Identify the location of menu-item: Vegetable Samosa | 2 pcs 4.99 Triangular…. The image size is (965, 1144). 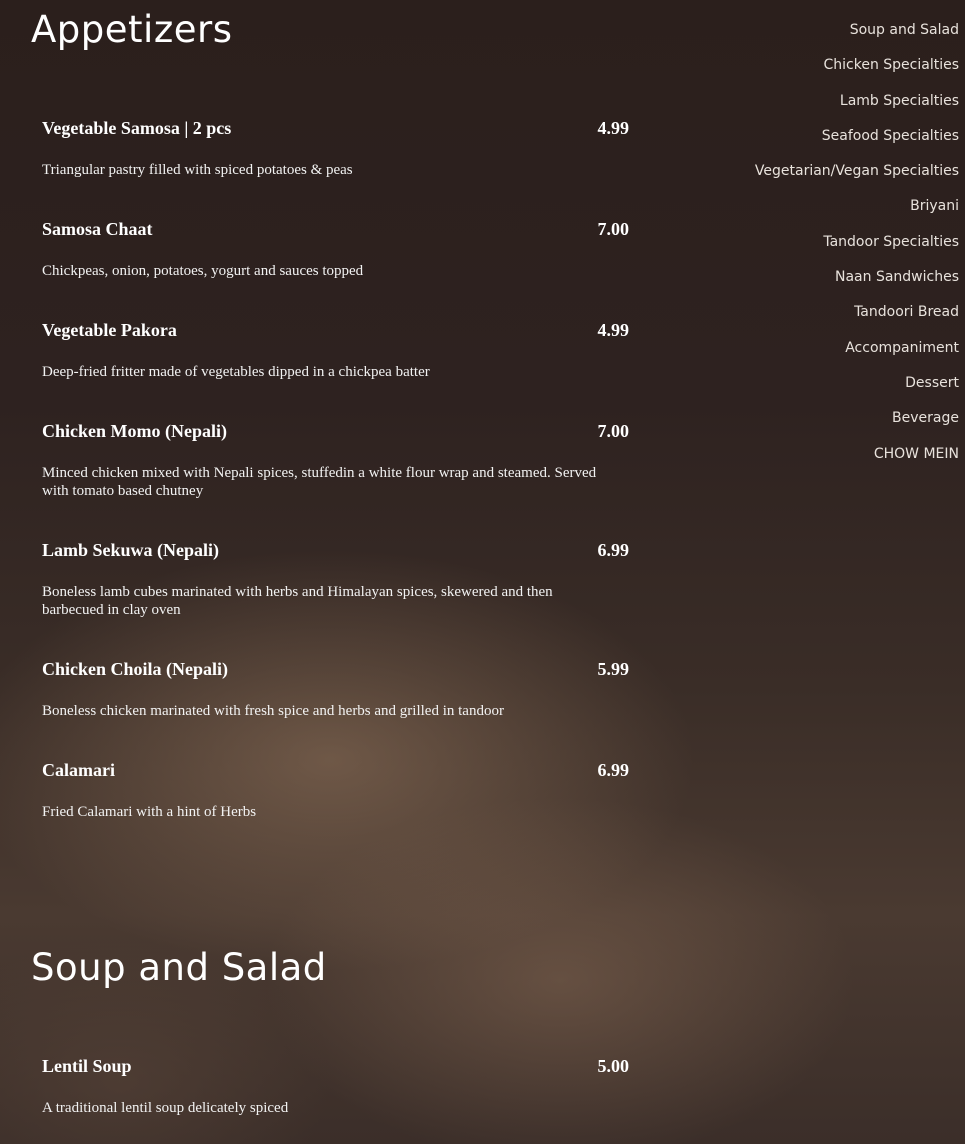
(335, 168).